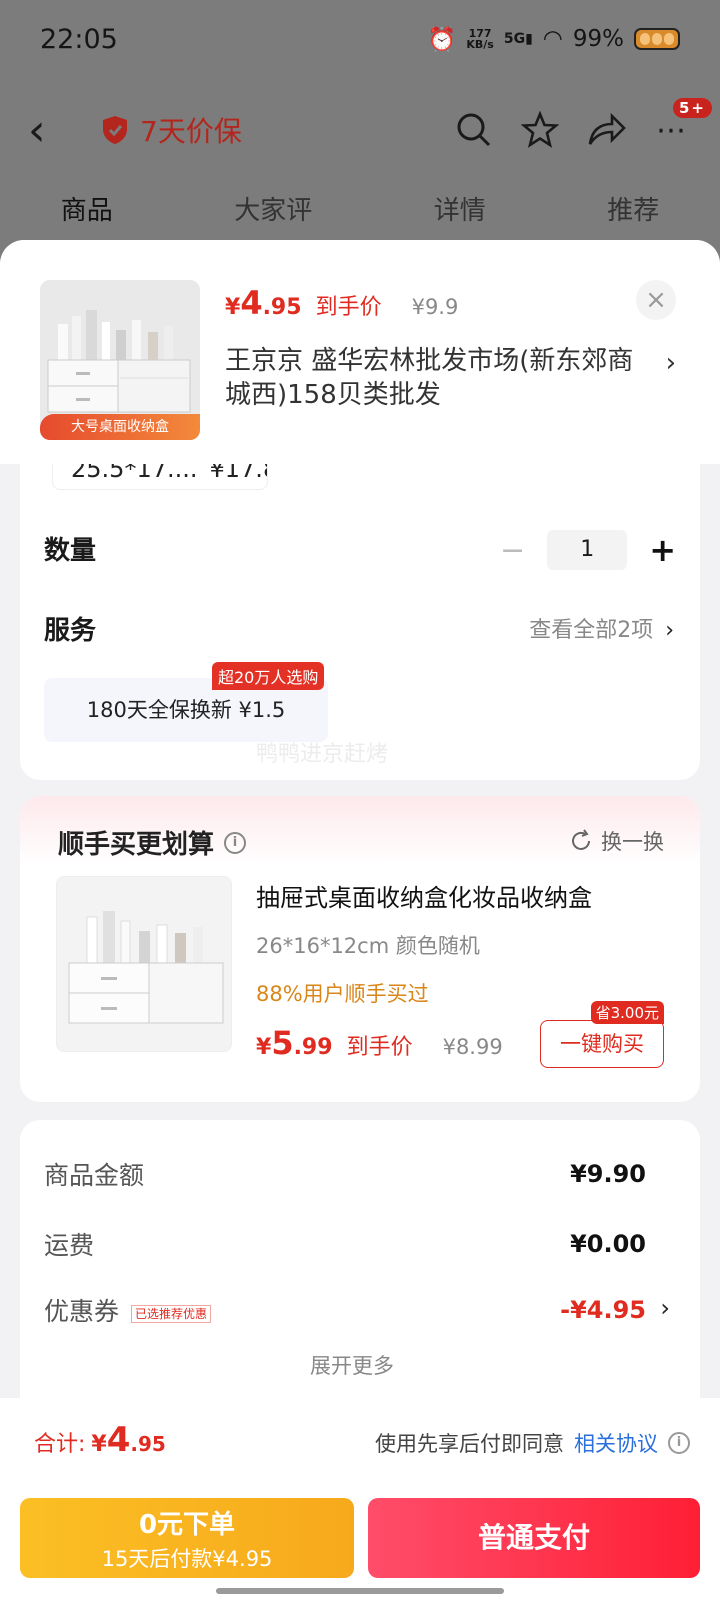  What do you see at coordinates (616, 1443) in the screenshot?
I see `agreement-link: 相关协议` at bounding box center [616, 1443].